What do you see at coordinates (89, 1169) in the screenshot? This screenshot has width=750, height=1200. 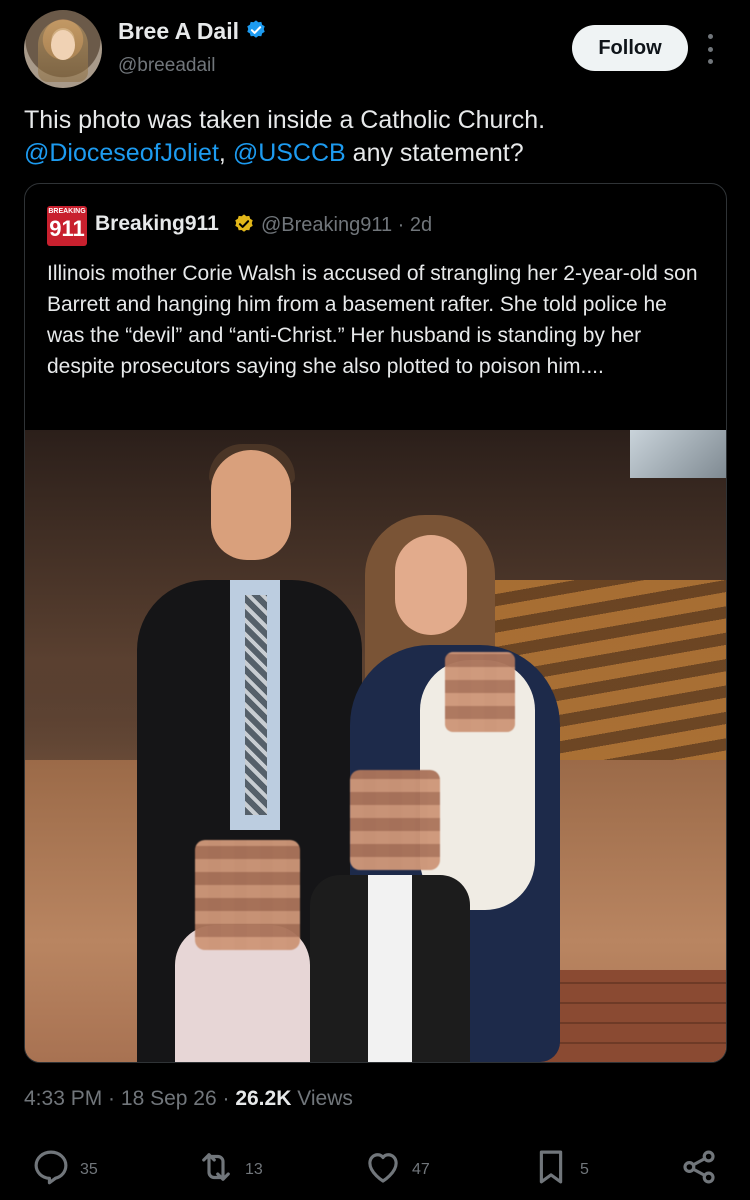 I see `reply-count: 35` at bounding box center [89, 1169].